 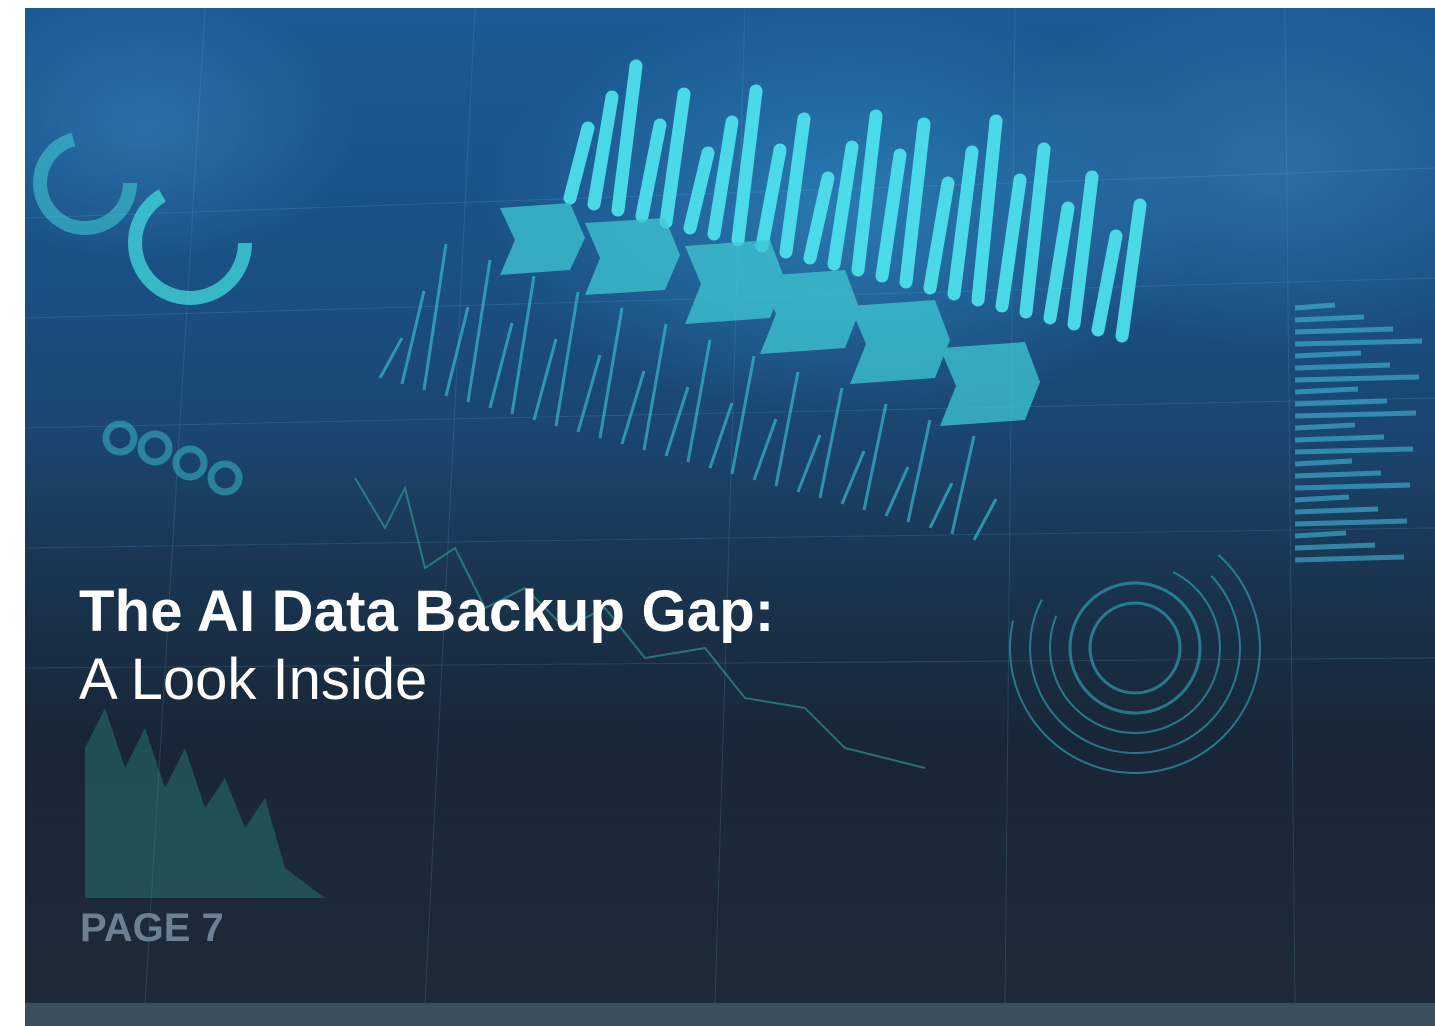 I want to click on page-label: PAGE 7, so click(x=152, y=928).